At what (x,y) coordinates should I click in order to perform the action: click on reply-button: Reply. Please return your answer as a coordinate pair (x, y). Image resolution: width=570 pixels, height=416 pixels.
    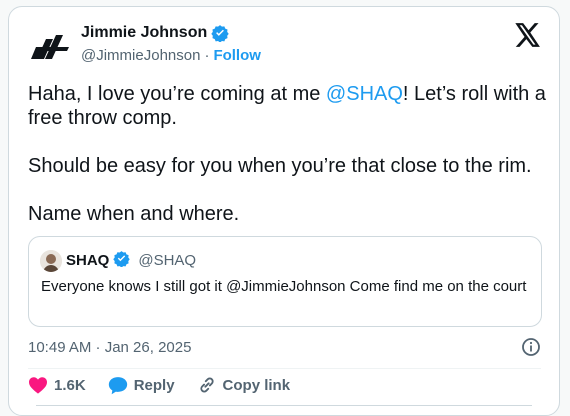
    Looking at the image, I should click on (141, 385).